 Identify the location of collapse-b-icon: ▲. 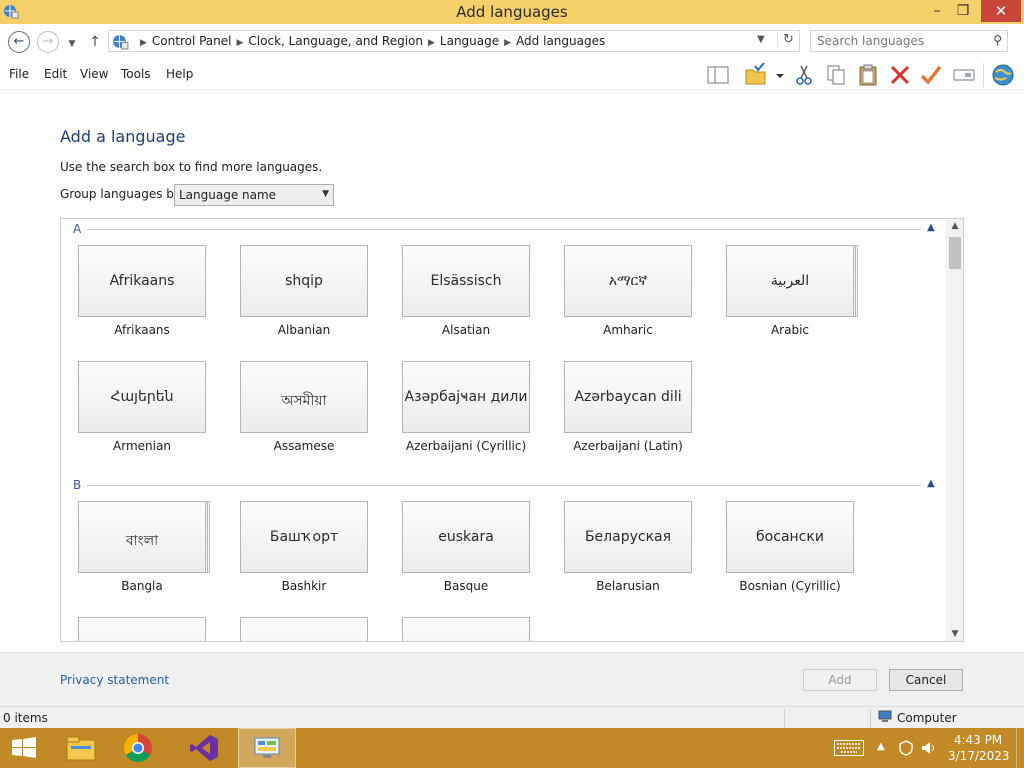
(931, 483).